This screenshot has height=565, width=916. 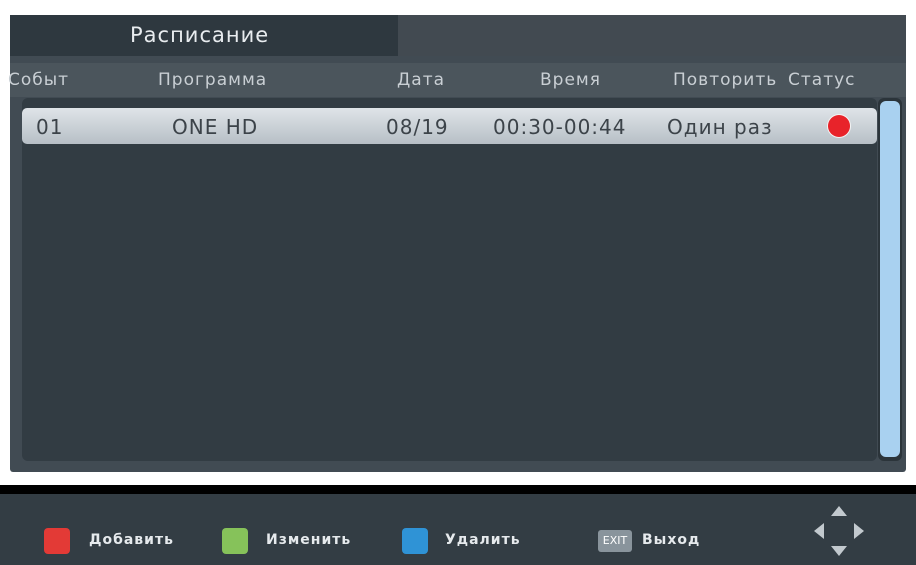 What do you see at coordinates (449, 126) in the screenshot?
I see `table-row: 01 ONE HD 08/19 00:30-00:44 Один раз` at bounding box center [449, 126].